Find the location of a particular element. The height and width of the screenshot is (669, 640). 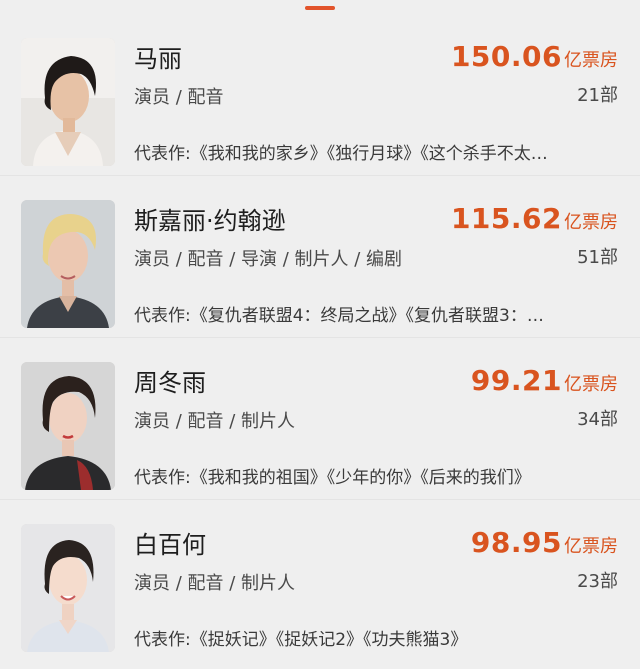

box-office-value: 98.95 is located at coordinates (516, 542).